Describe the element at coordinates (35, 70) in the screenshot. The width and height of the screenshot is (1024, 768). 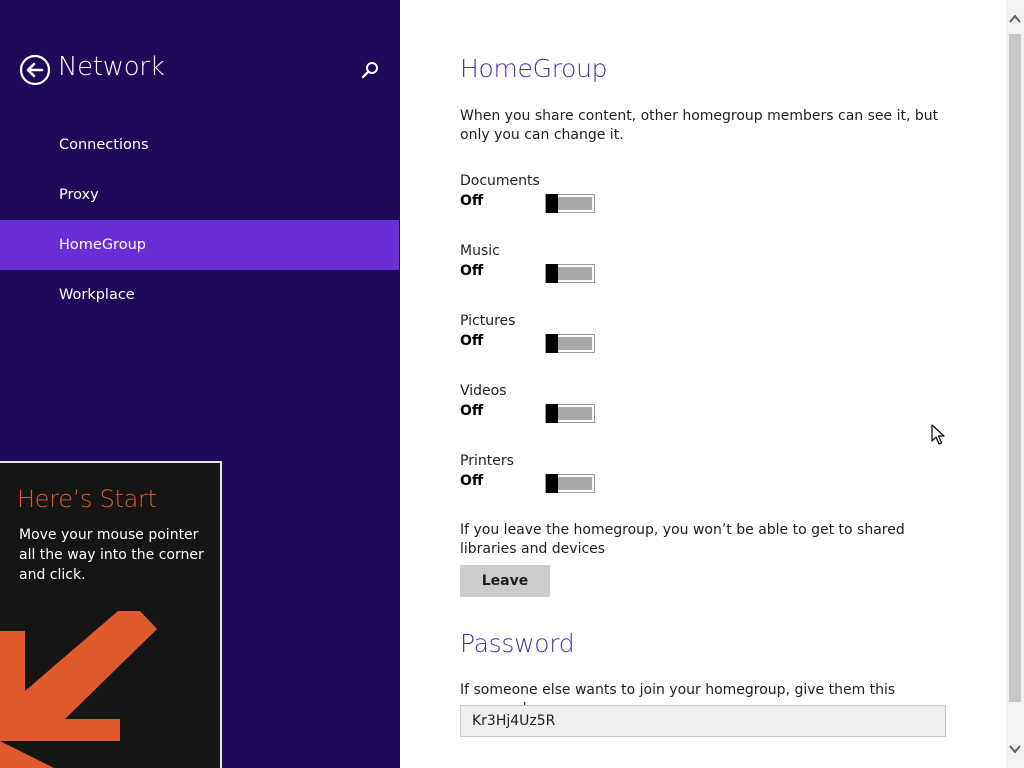
I see `back-arrow-icon` at that location.